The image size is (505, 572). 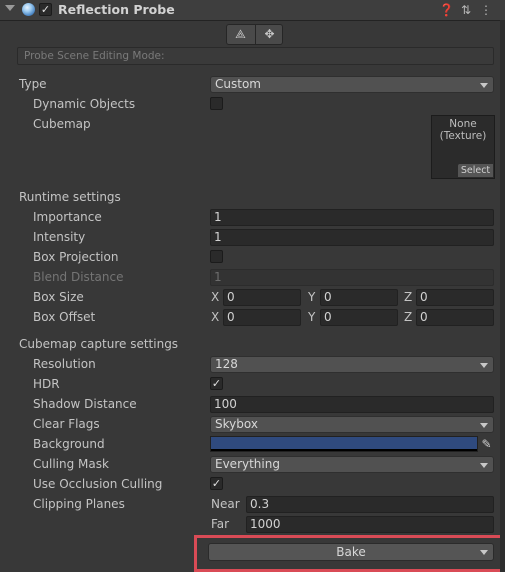 I want to click on runtime-settings-heading: Runtime settings, so click(x=70, y=197).